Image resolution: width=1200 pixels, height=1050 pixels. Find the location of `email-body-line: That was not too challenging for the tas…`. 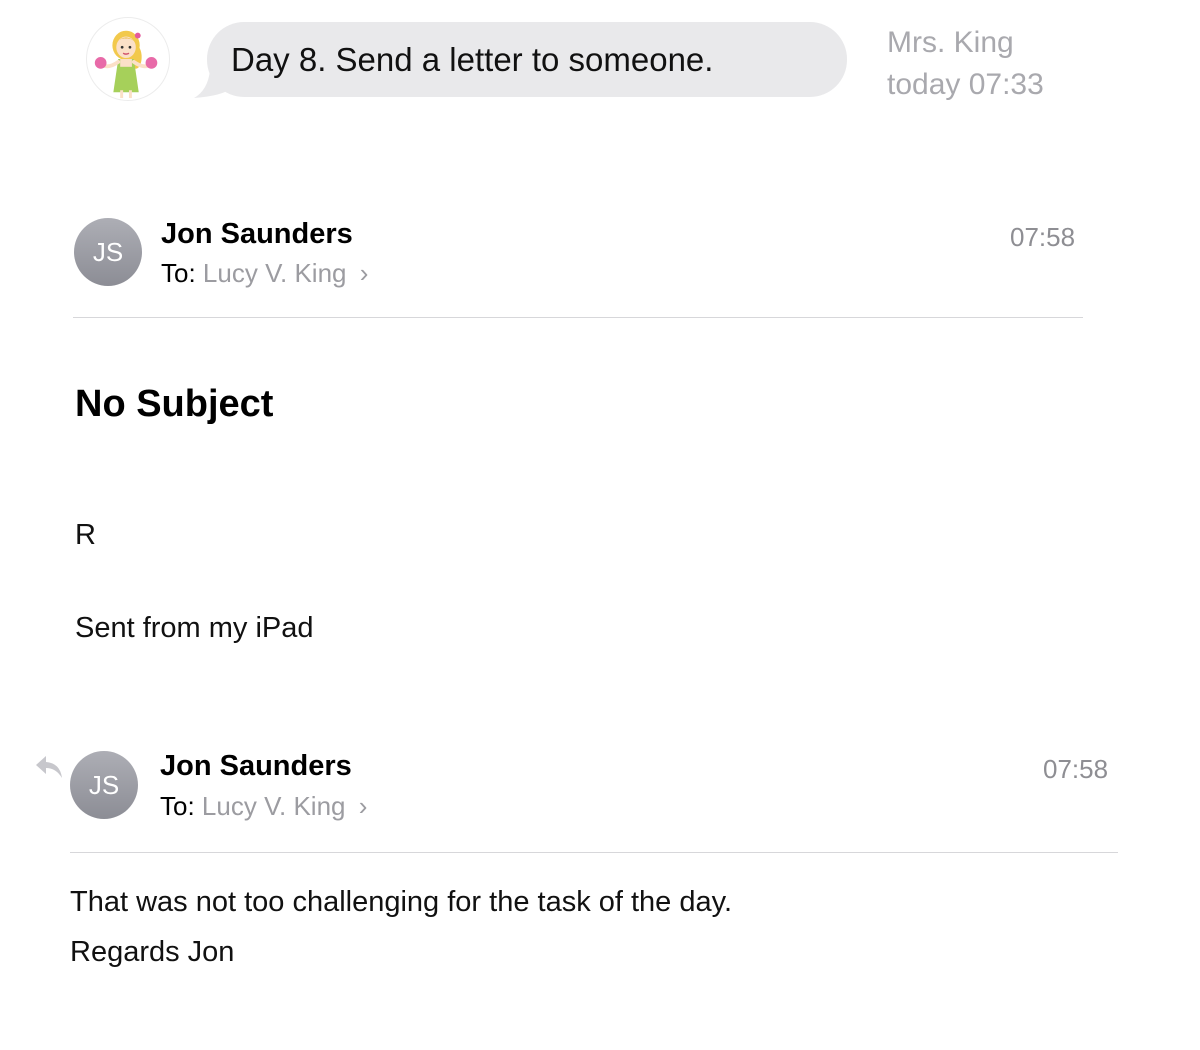

email-body-line: That was not too challenging for the tas… is located at coordinates (401, 902).